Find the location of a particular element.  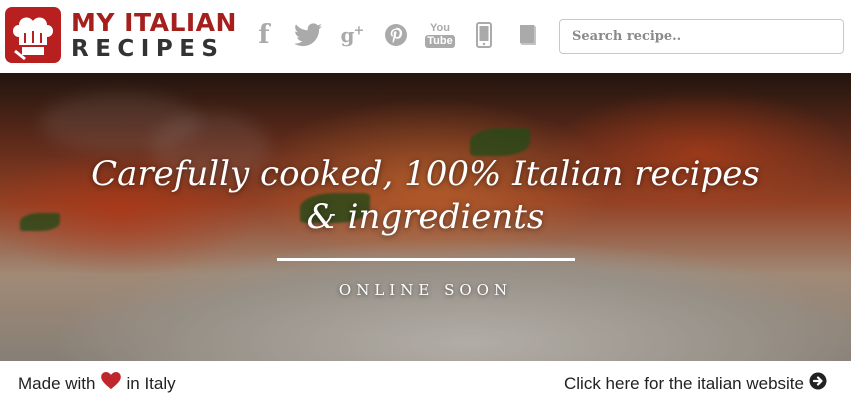

made-in-italy-note: Made with in Italy is located at coordinates (97, 383).